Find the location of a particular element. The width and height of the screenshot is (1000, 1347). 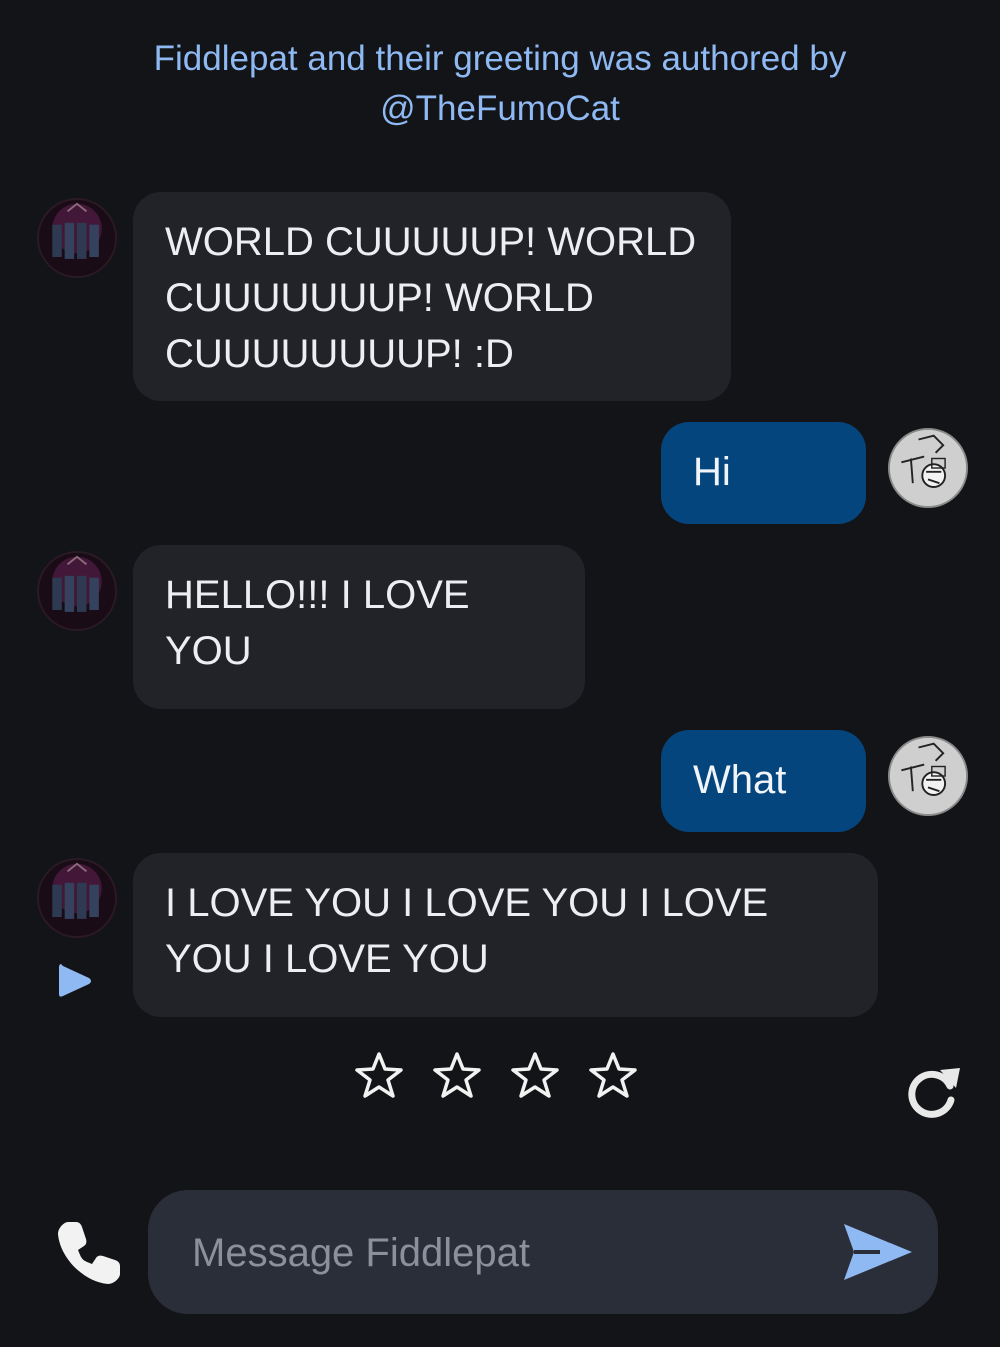

play-audio-button is located at coordinates (75, 981).